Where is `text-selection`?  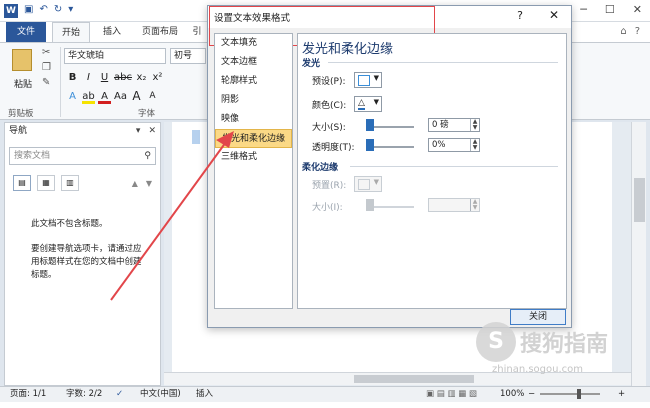 text-selection is located at coordinates (196, 137).